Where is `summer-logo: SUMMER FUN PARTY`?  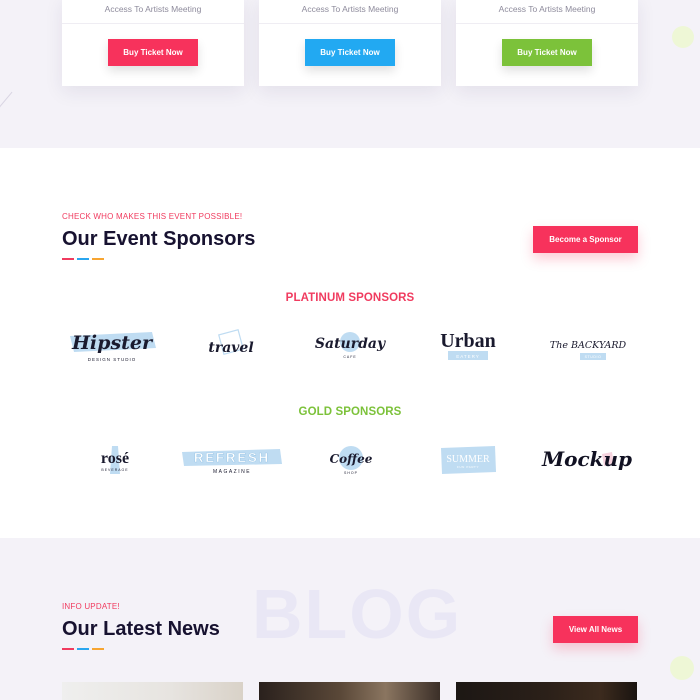
summer-logo: SUMMER FUN PARTY is located at coordinates (468, 460).